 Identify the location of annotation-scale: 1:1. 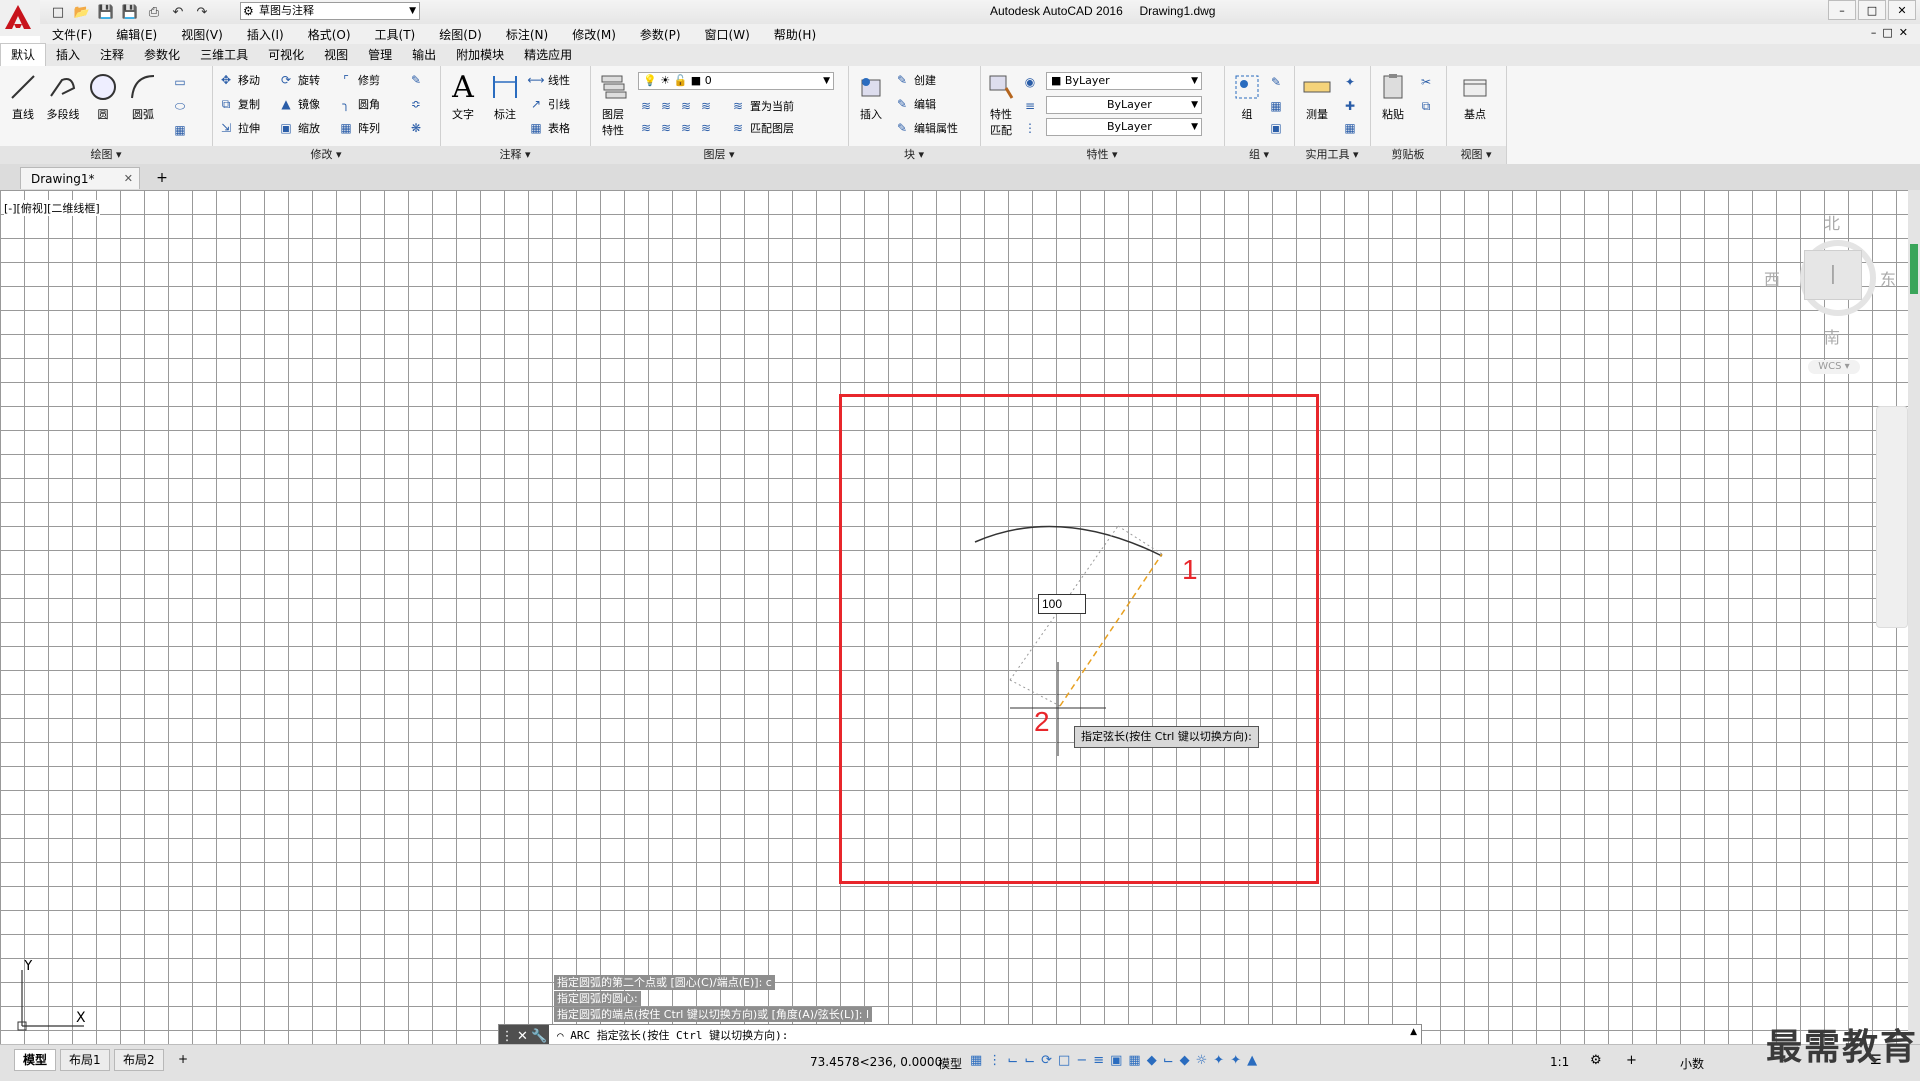
(1559, 1062).